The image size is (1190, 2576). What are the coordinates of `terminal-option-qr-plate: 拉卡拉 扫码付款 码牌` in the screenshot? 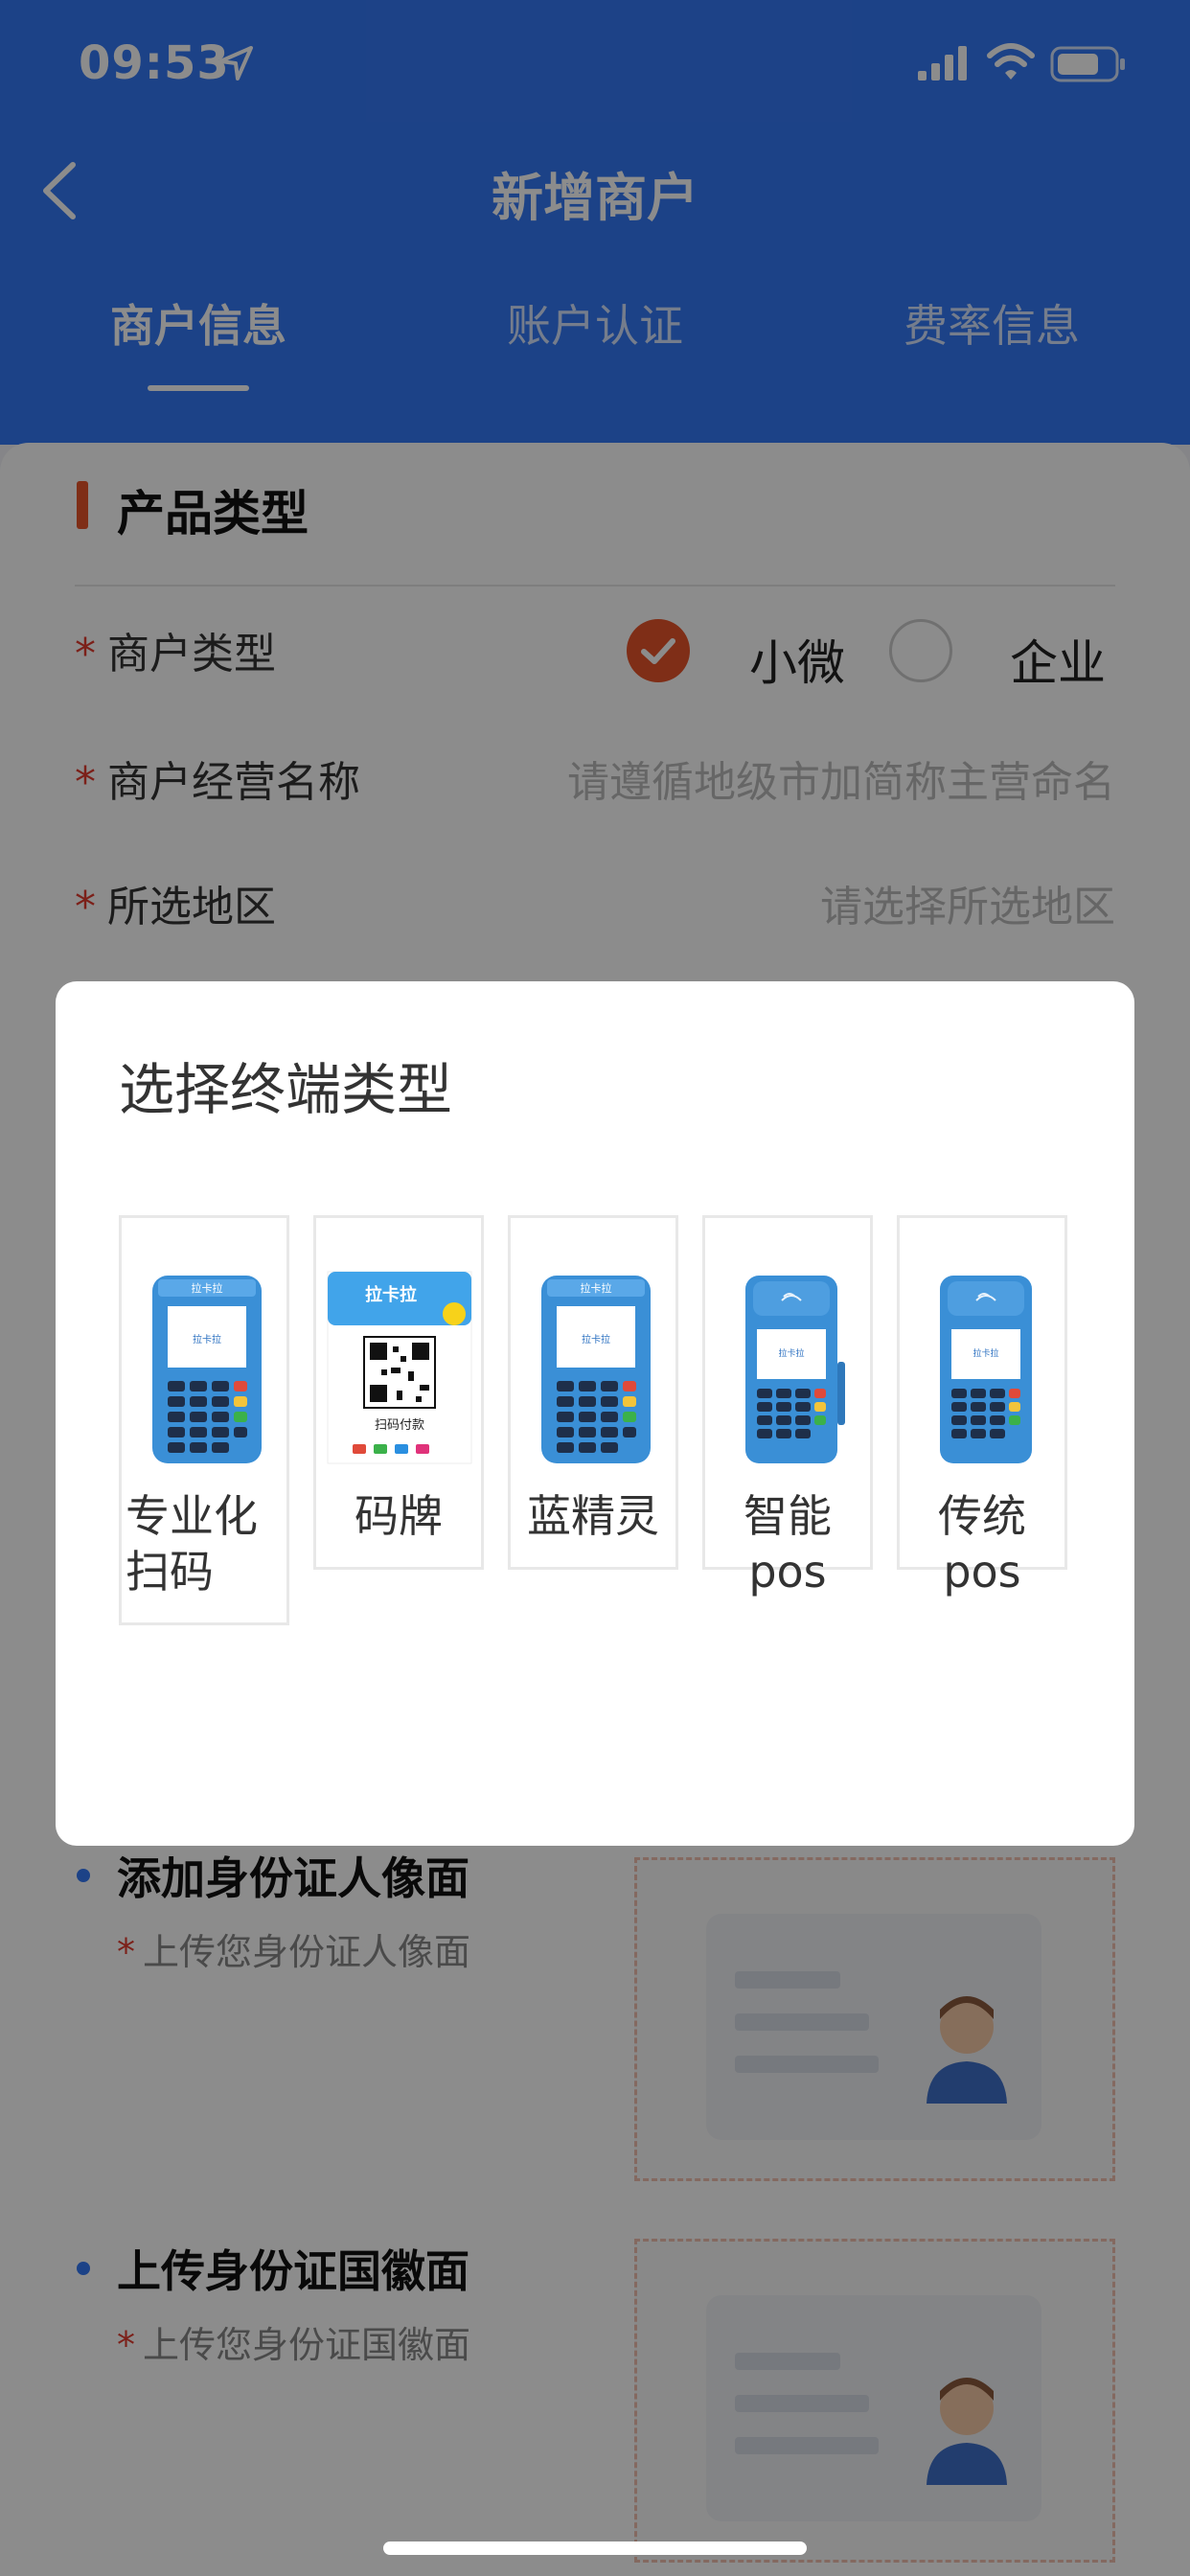 It's located at (398, 1392).